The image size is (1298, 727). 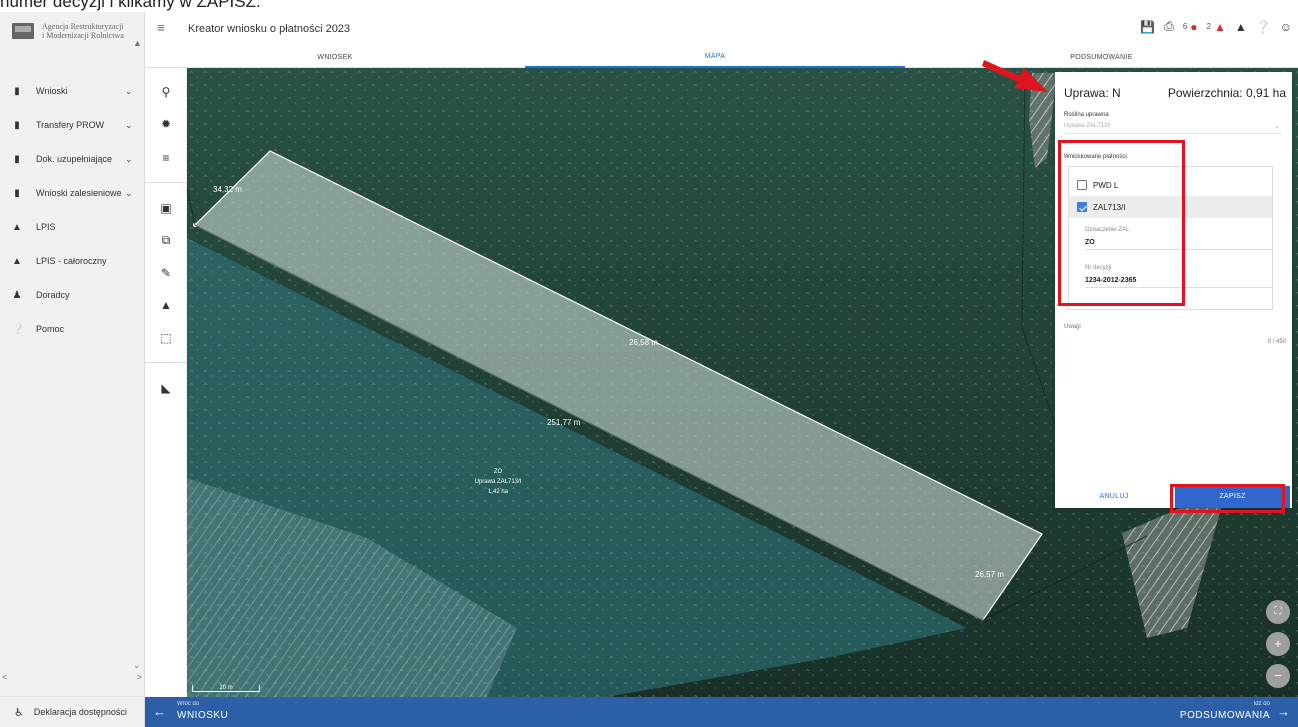 What do you see at coordinates (139, 678) in the screenshot?
I see `scroll-right-icon: >` at bounding box center [139, 678].